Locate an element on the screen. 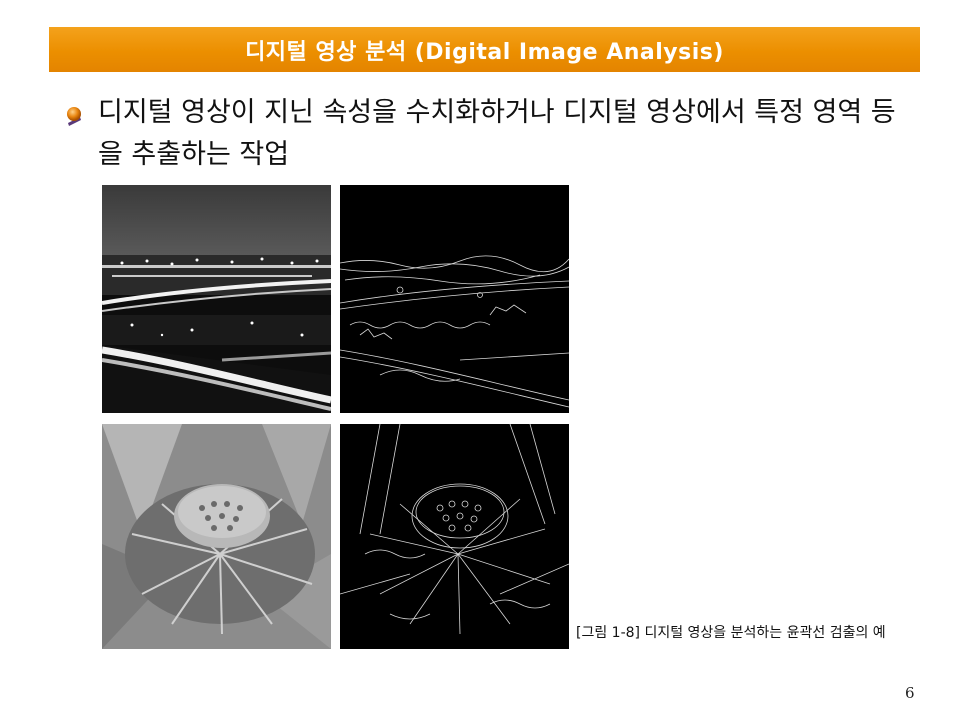 This screenshot has width=960, height=720. page-number: 6 is located at coordinates (910, 693).